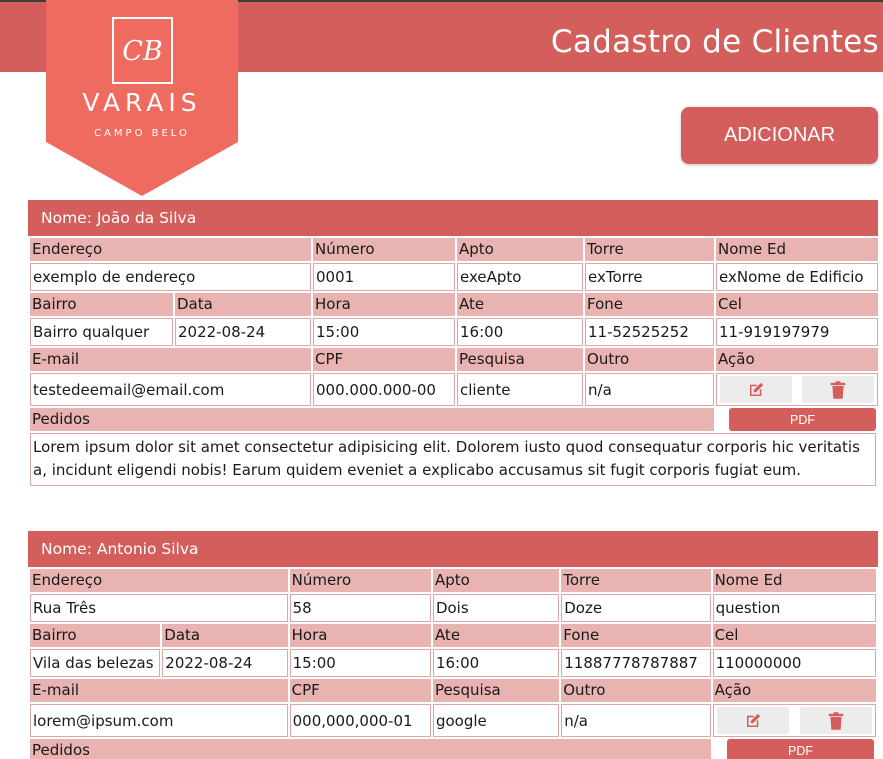 The image size is (883, 759). I want to click on value-cel: 110000000, so click(794, 663).